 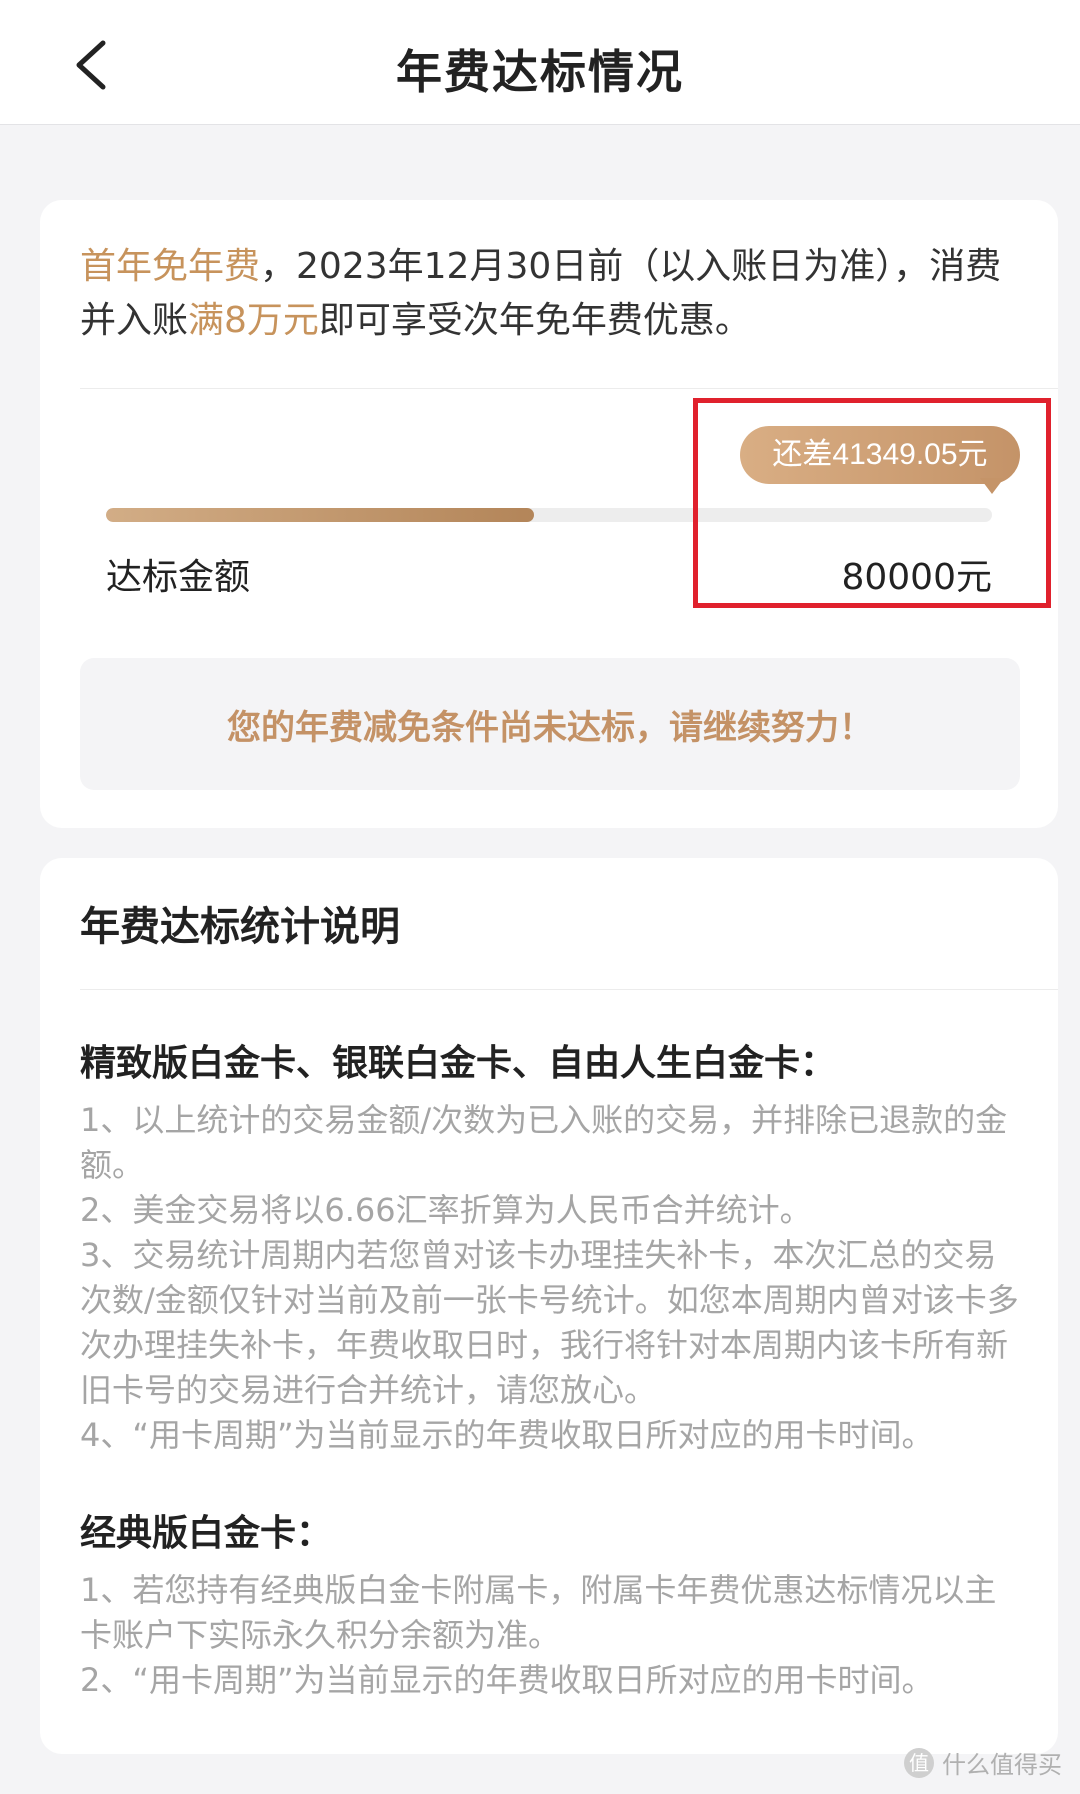 What do you see at coordinates (534, 320) in the screenshot?
I see `intro-text-2: 即可享受次年免年费优惠。` at bounding box center [534, 320].